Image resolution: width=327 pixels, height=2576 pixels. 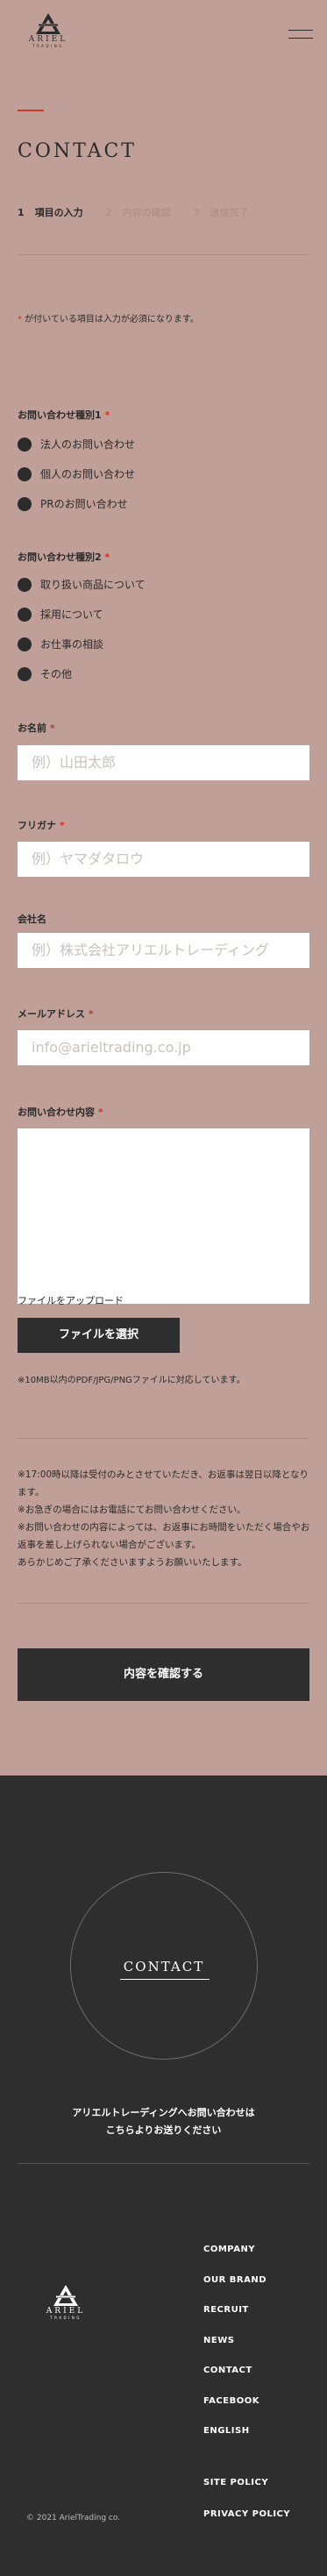 I want to click on name-input: 例）山田太郎, so click(x=163, y=762).